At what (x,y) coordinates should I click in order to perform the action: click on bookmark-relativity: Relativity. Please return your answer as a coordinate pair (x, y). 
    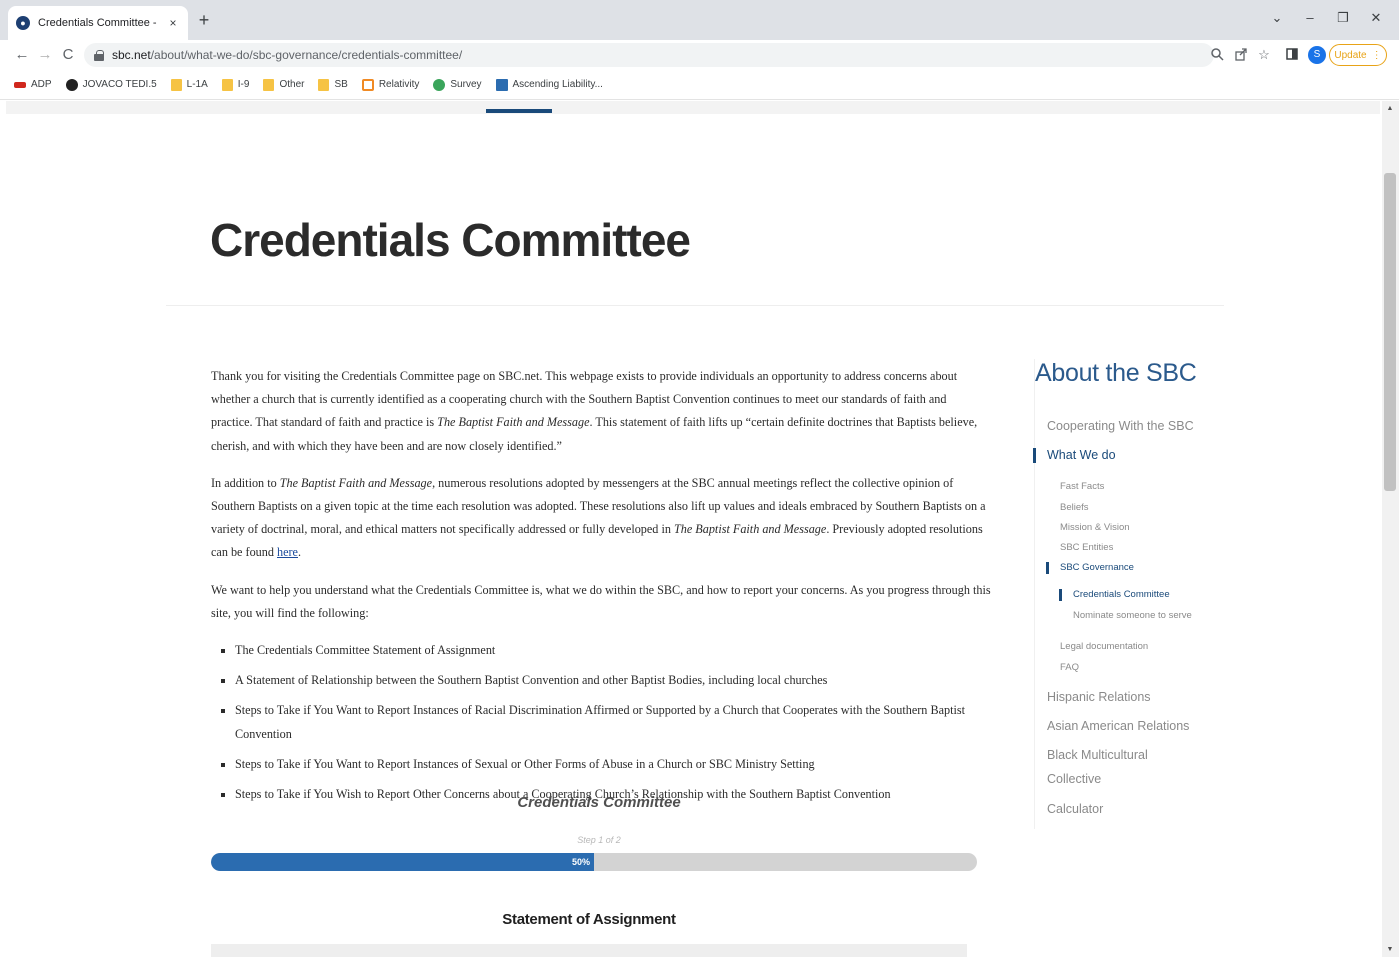
    Looking at the image, I should click on (390, 84).